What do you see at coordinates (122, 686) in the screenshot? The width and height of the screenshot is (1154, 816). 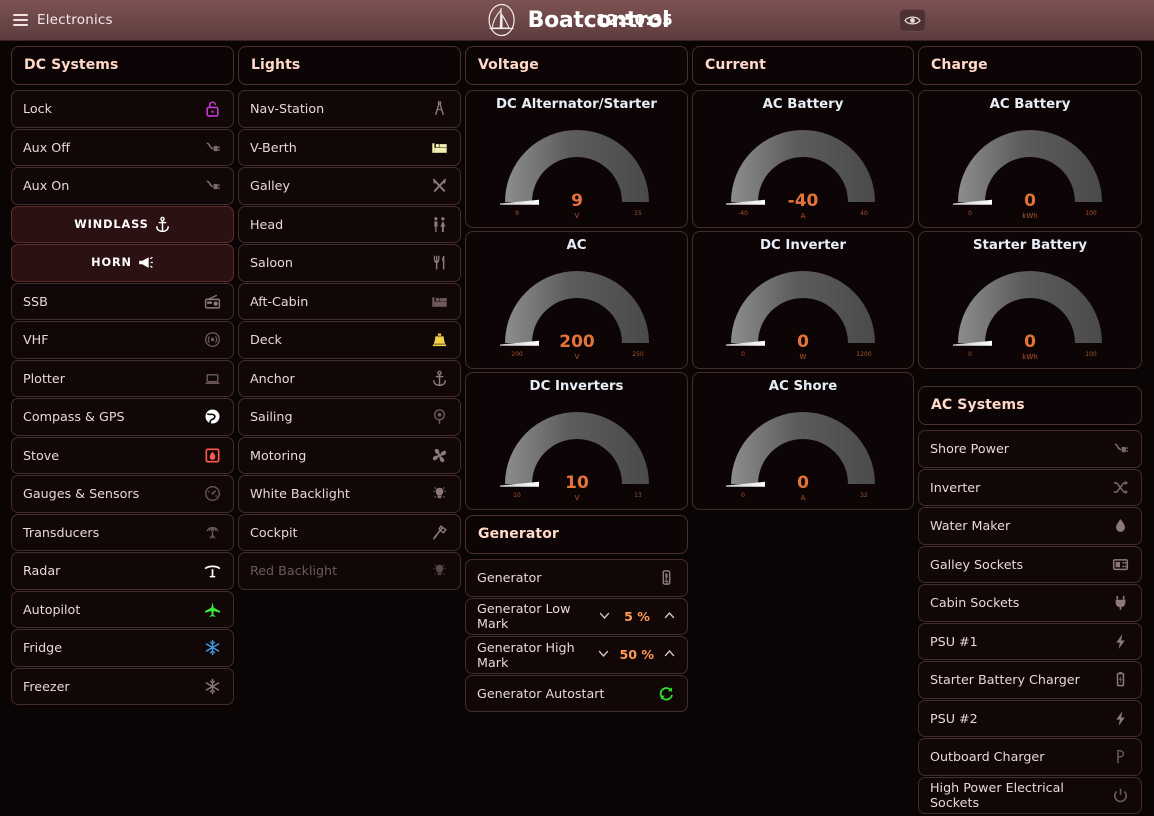 I see `dc-system-item: Freezer` at bounding box center [122, 686].